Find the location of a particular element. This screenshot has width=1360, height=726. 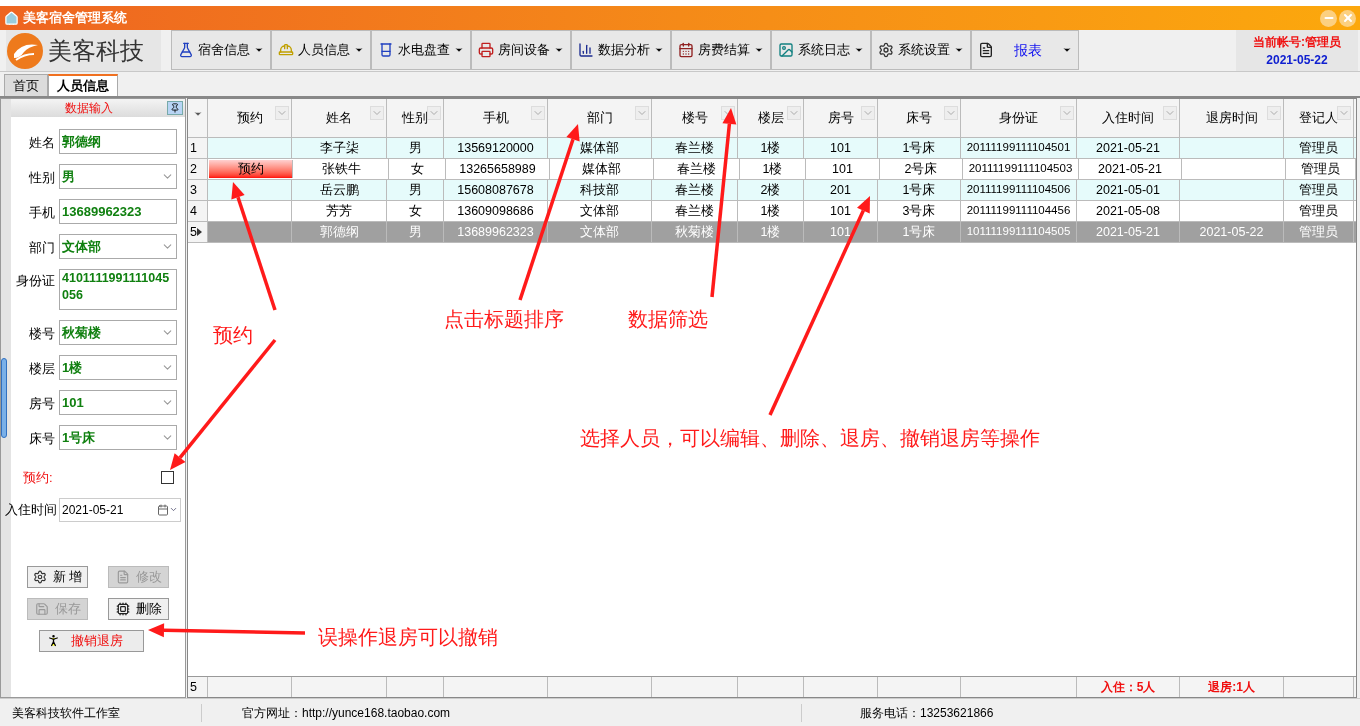

menu-button: 数据分析 is located at coordinates (621, 50).